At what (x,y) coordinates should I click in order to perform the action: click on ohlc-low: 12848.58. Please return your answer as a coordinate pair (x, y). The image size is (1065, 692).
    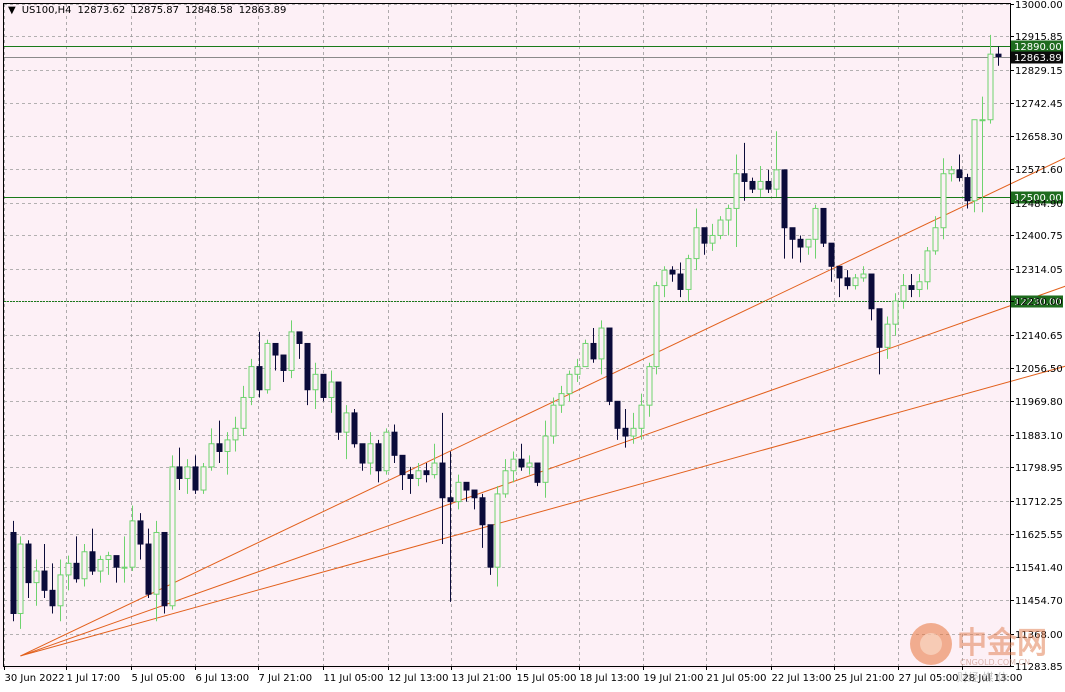
    Looking at the image, I should click on (208, 10).